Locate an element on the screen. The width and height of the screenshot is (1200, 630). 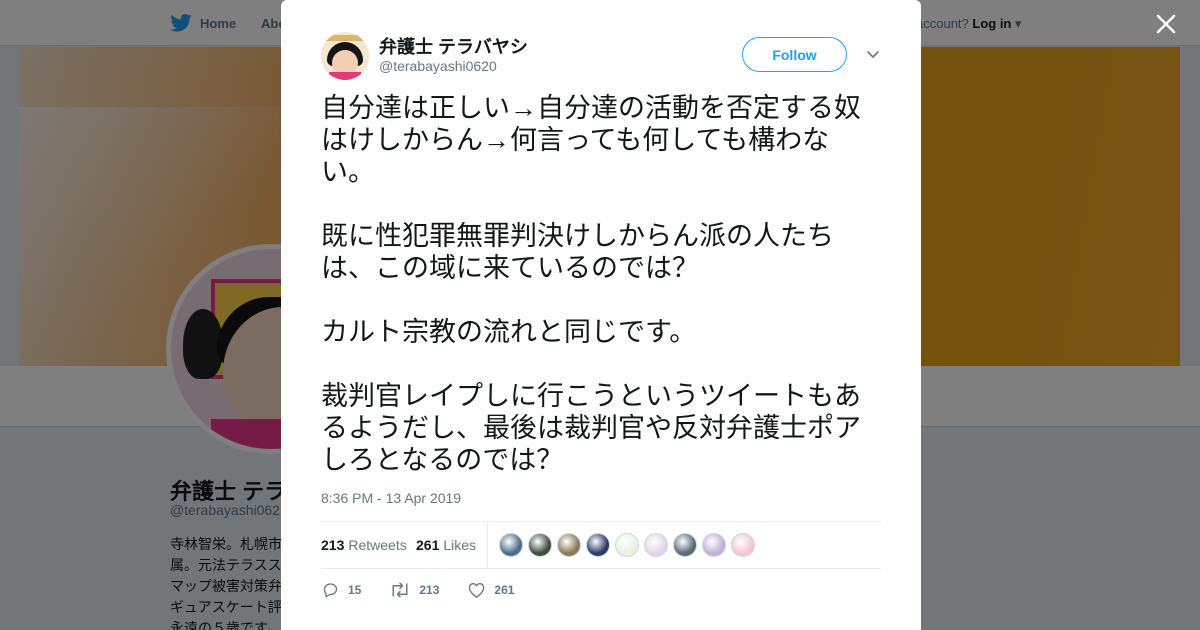
tweet-paragraph: 既に性犯罪無罪判決けしからん派の人たちは、この域に来ているのでは？ is located at coordinates (577, 252).